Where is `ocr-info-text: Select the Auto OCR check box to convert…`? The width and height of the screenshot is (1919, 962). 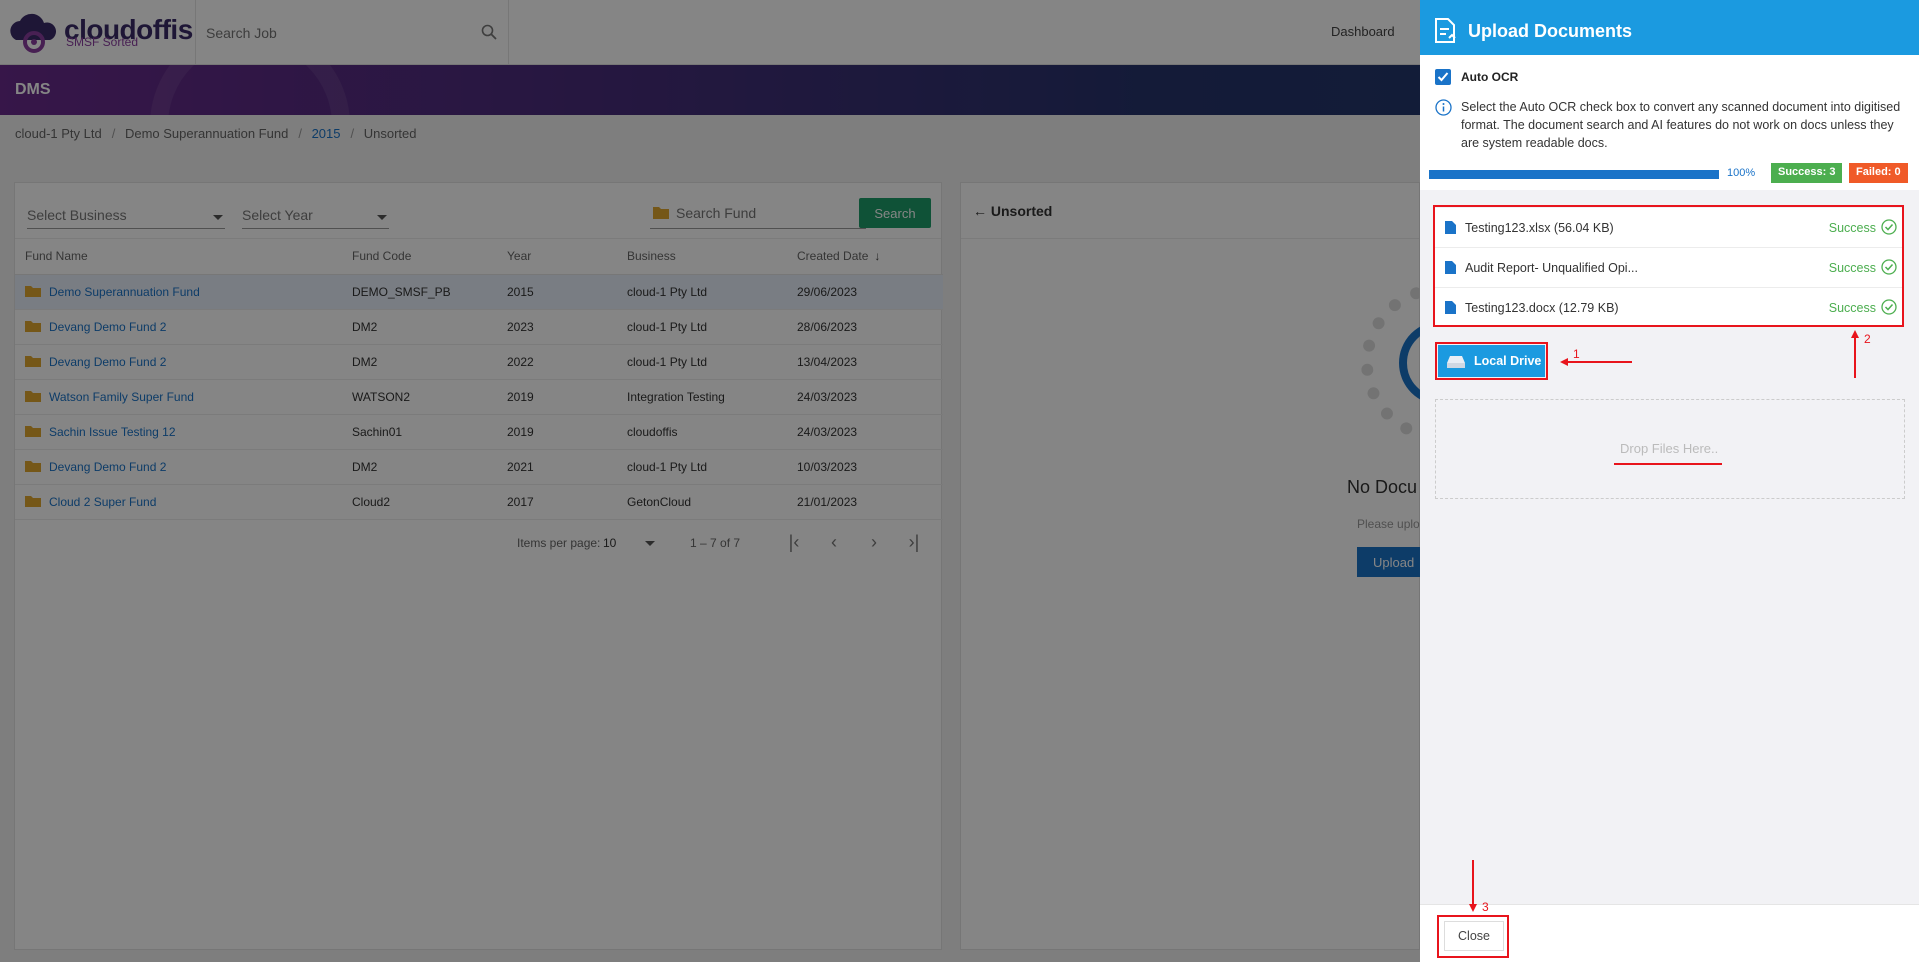
ocr-info-text: Select the Auto OCR check box to convert… is located at coordinates (1681, 125).